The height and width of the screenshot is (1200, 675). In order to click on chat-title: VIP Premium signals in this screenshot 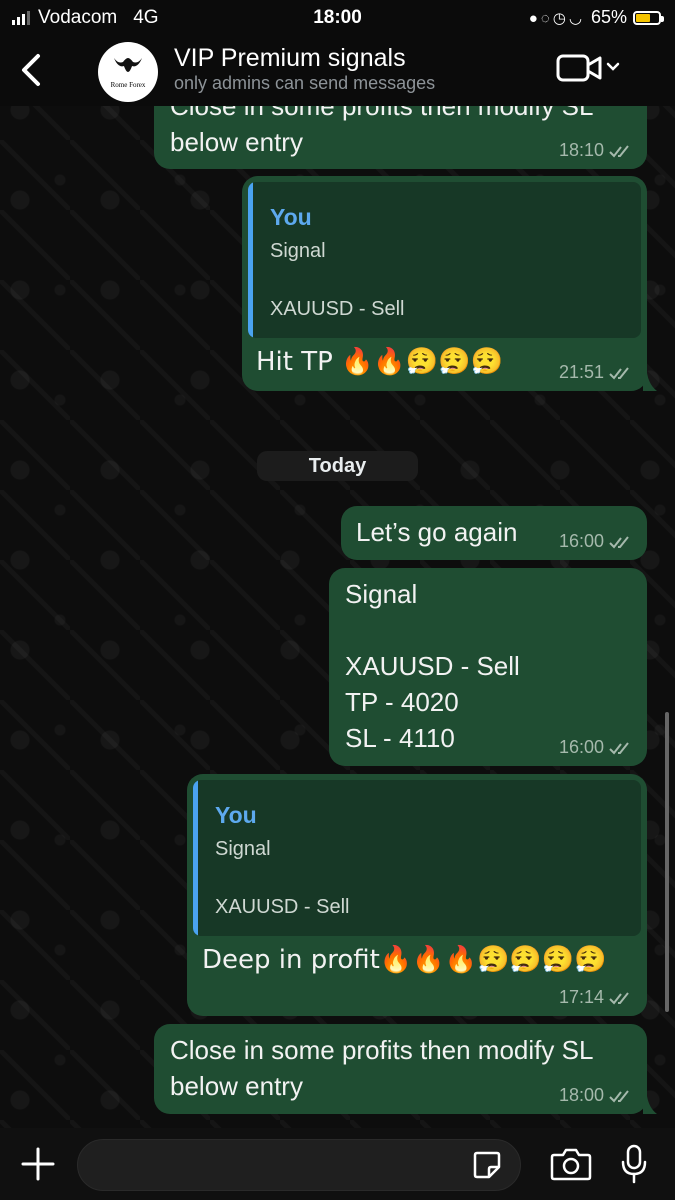, I will do `click(290, 58)`.